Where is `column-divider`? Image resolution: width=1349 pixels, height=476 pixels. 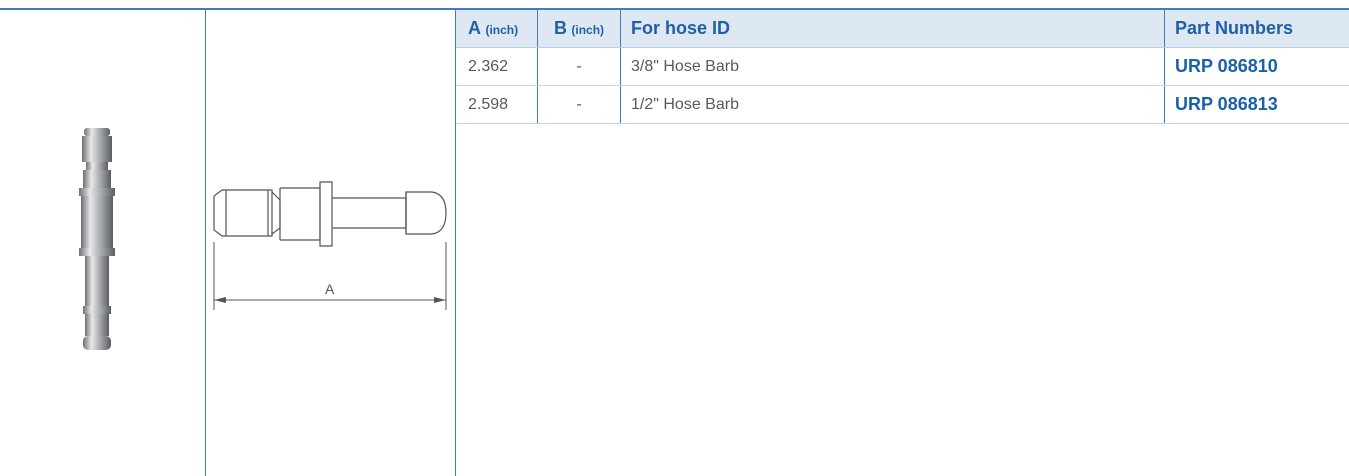 column-divider is located at coordinates (205, 242).